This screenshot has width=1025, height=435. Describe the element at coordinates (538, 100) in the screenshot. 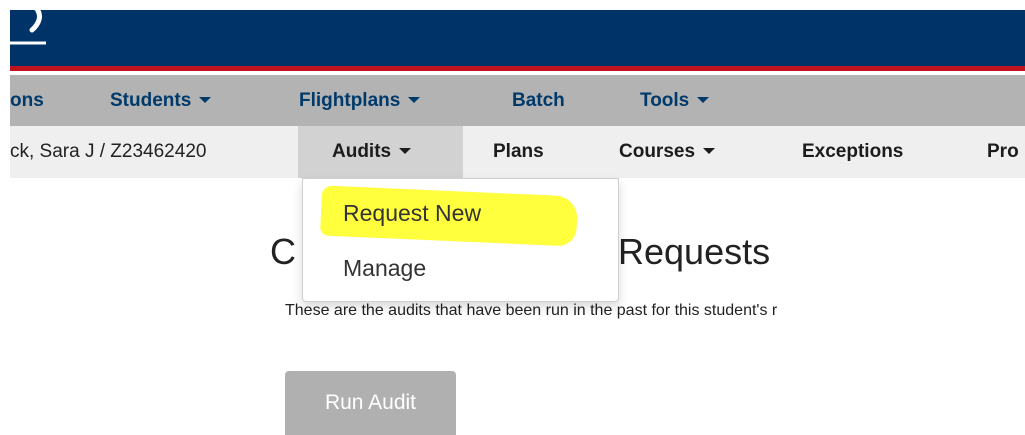

I see `nav-item-batch: Batch` at that location.